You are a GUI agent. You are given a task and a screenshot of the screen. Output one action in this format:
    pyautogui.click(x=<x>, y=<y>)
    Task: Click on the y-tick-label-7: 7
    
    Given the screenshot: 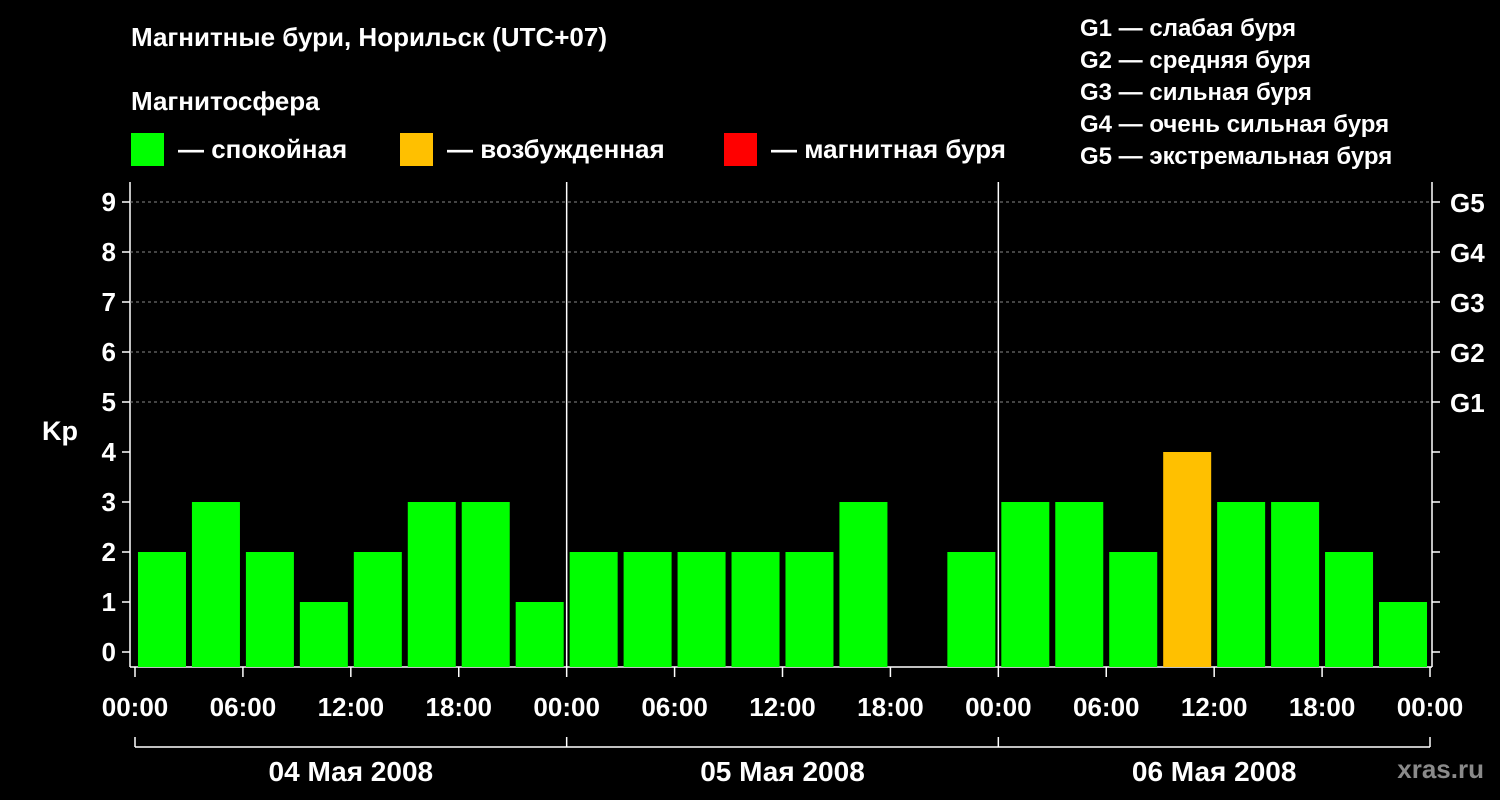 What is the action you would take?
    pyautogui.click(x=109, y=302)
    